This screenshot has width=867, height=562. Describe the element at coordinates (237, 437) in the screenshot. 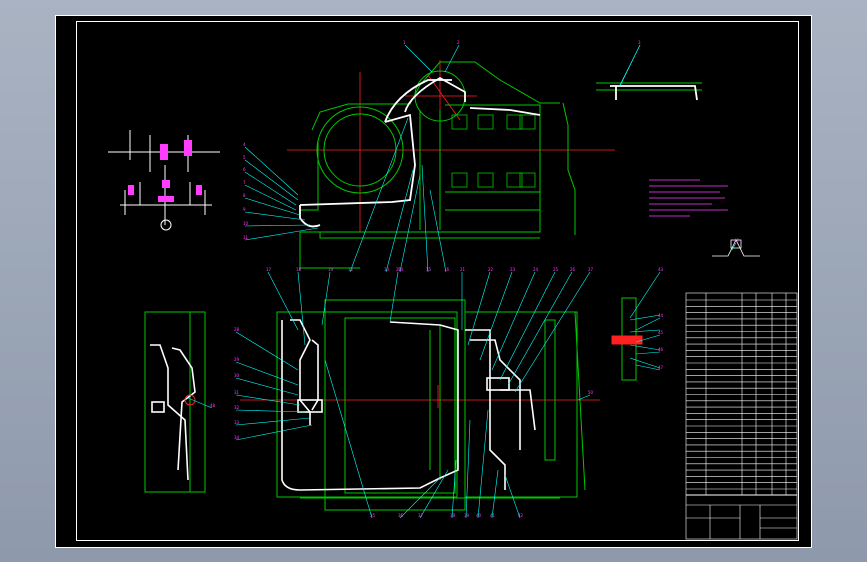

I see `balloon-label: 34` at that location.